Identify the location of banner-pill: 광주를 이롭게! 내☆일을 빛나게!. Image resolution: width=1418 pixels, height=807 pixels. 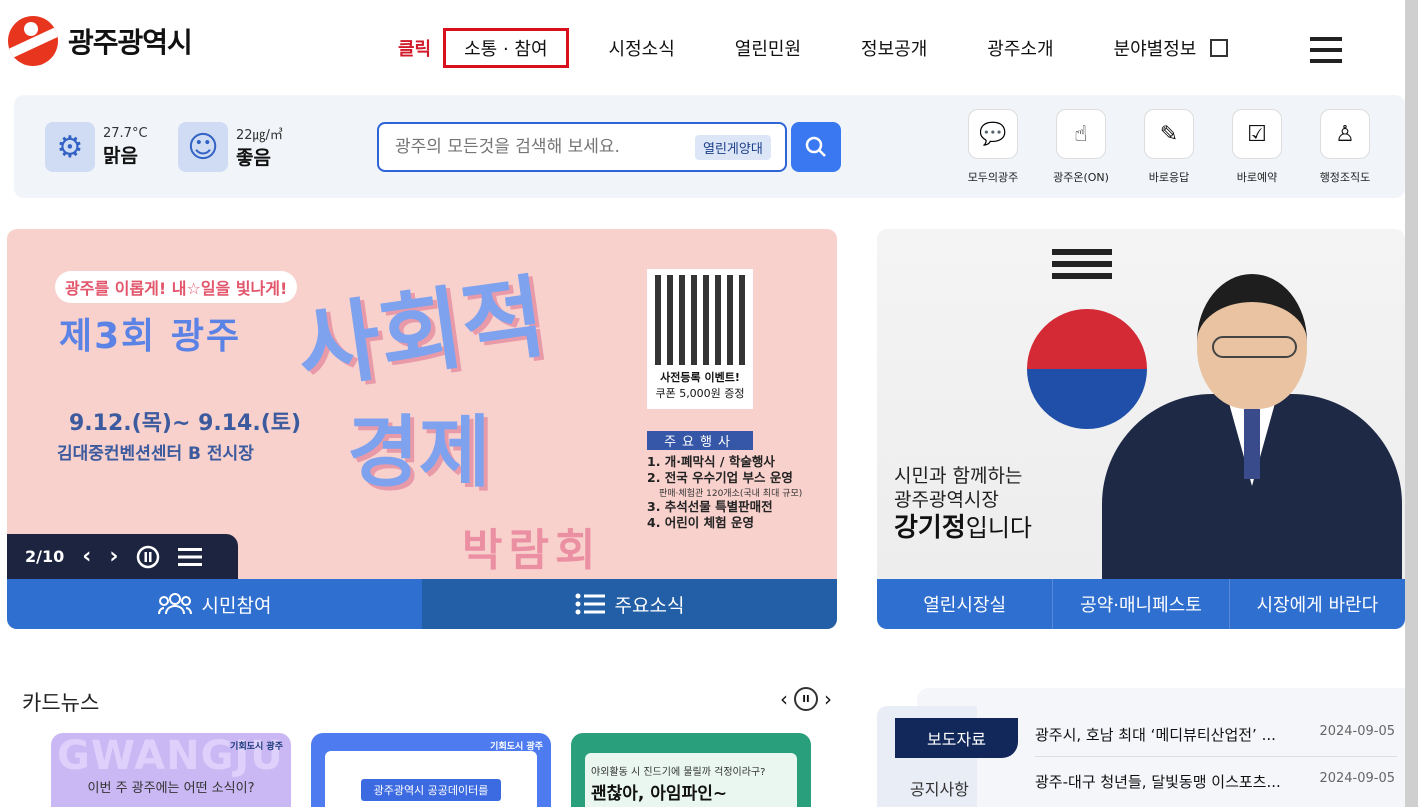
(176, 287).